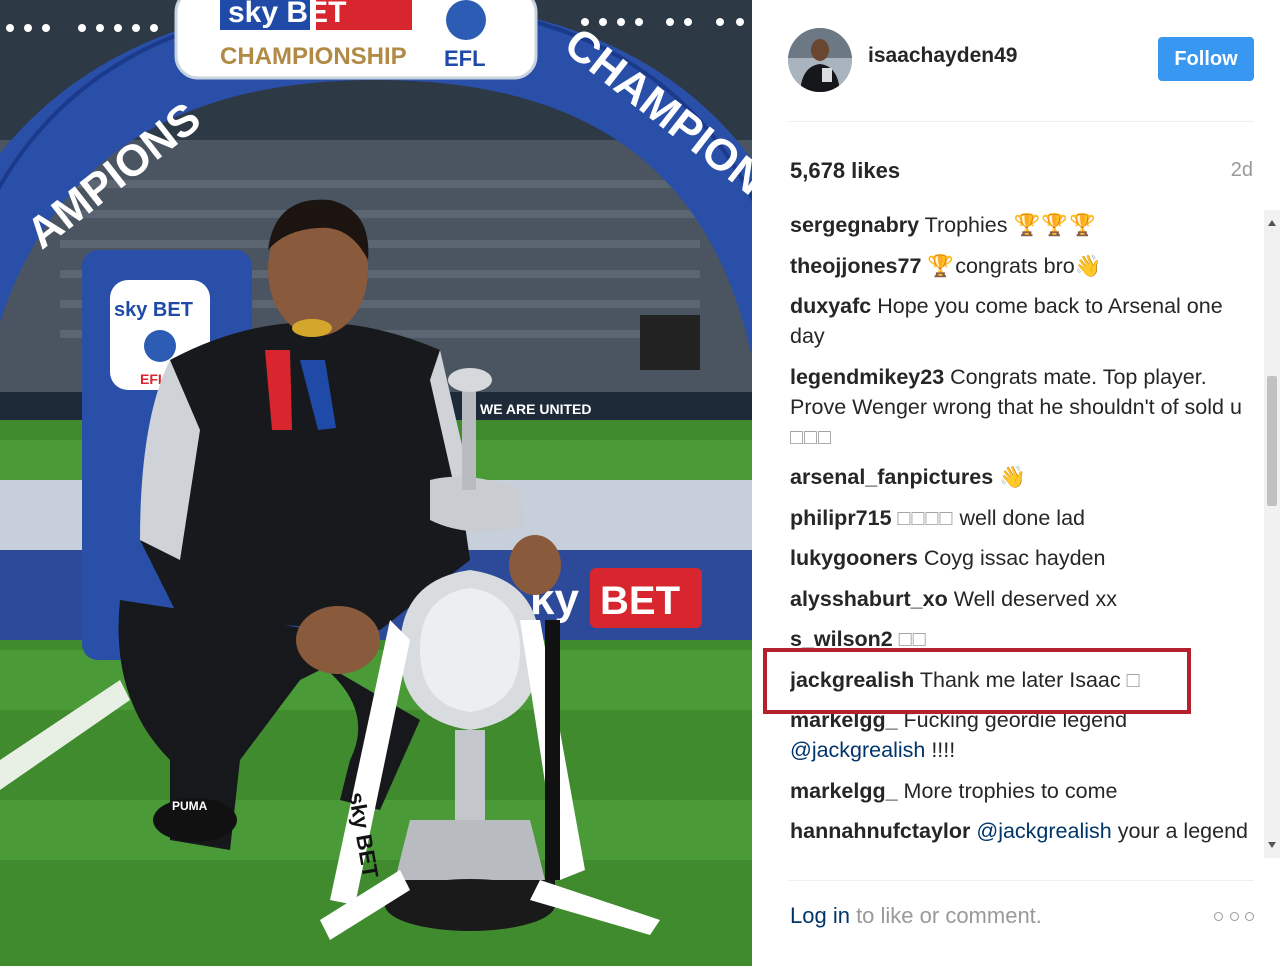 The height and width of the screenshot is (966, 1280). I want to click on comment-username: alysshaburt_xo, so click(869, 599).